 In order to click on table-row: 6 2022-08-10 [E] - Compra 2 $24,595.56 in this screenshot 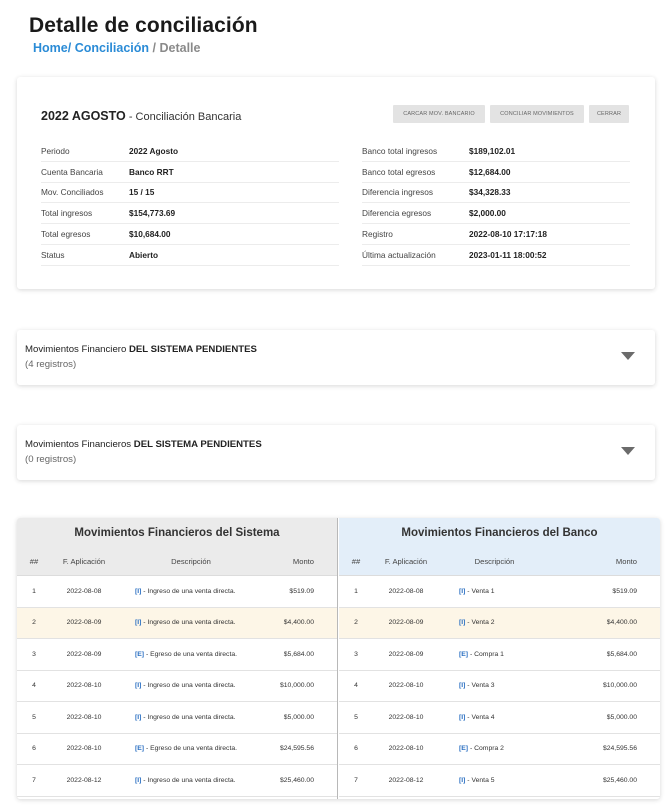, I will do `click(499, 749)`.